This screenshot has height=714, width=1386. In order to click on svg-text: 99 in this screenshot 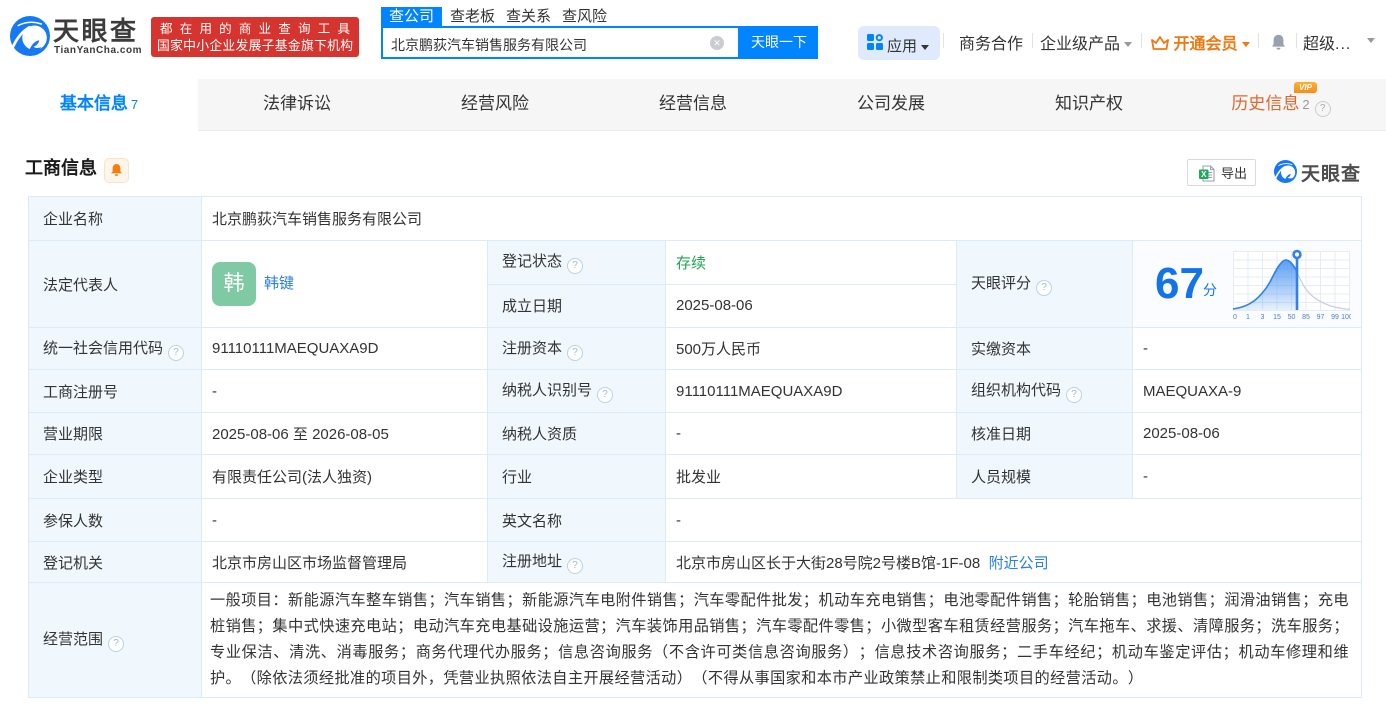, I will do `click(1335, 317)`.